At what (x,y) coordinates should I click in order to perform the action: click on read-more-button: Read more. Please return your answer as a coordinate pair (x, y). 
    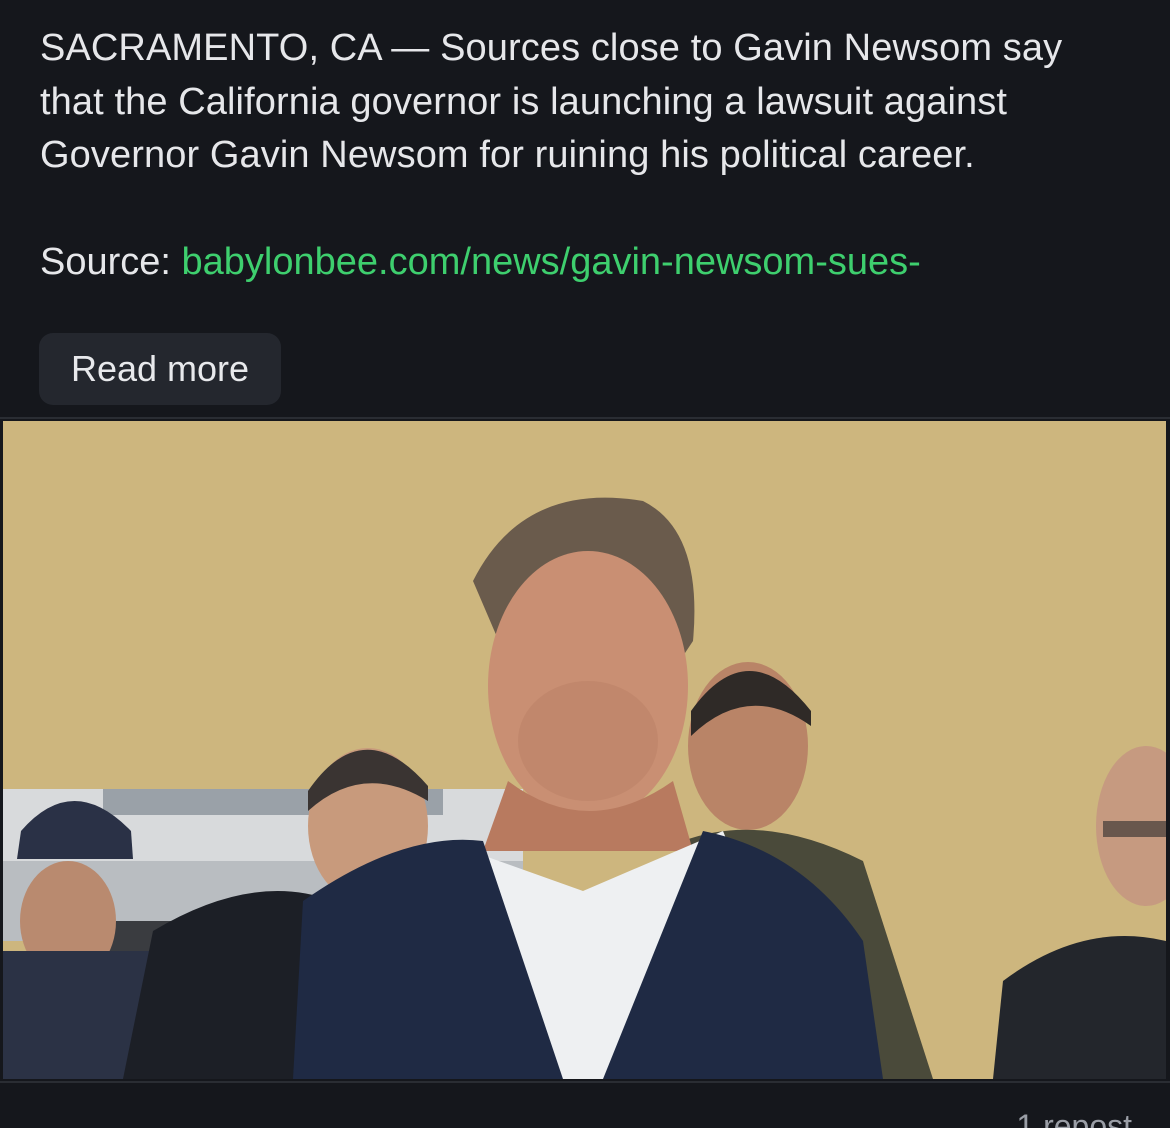
    Looking at the image, I should click on (160, 369).